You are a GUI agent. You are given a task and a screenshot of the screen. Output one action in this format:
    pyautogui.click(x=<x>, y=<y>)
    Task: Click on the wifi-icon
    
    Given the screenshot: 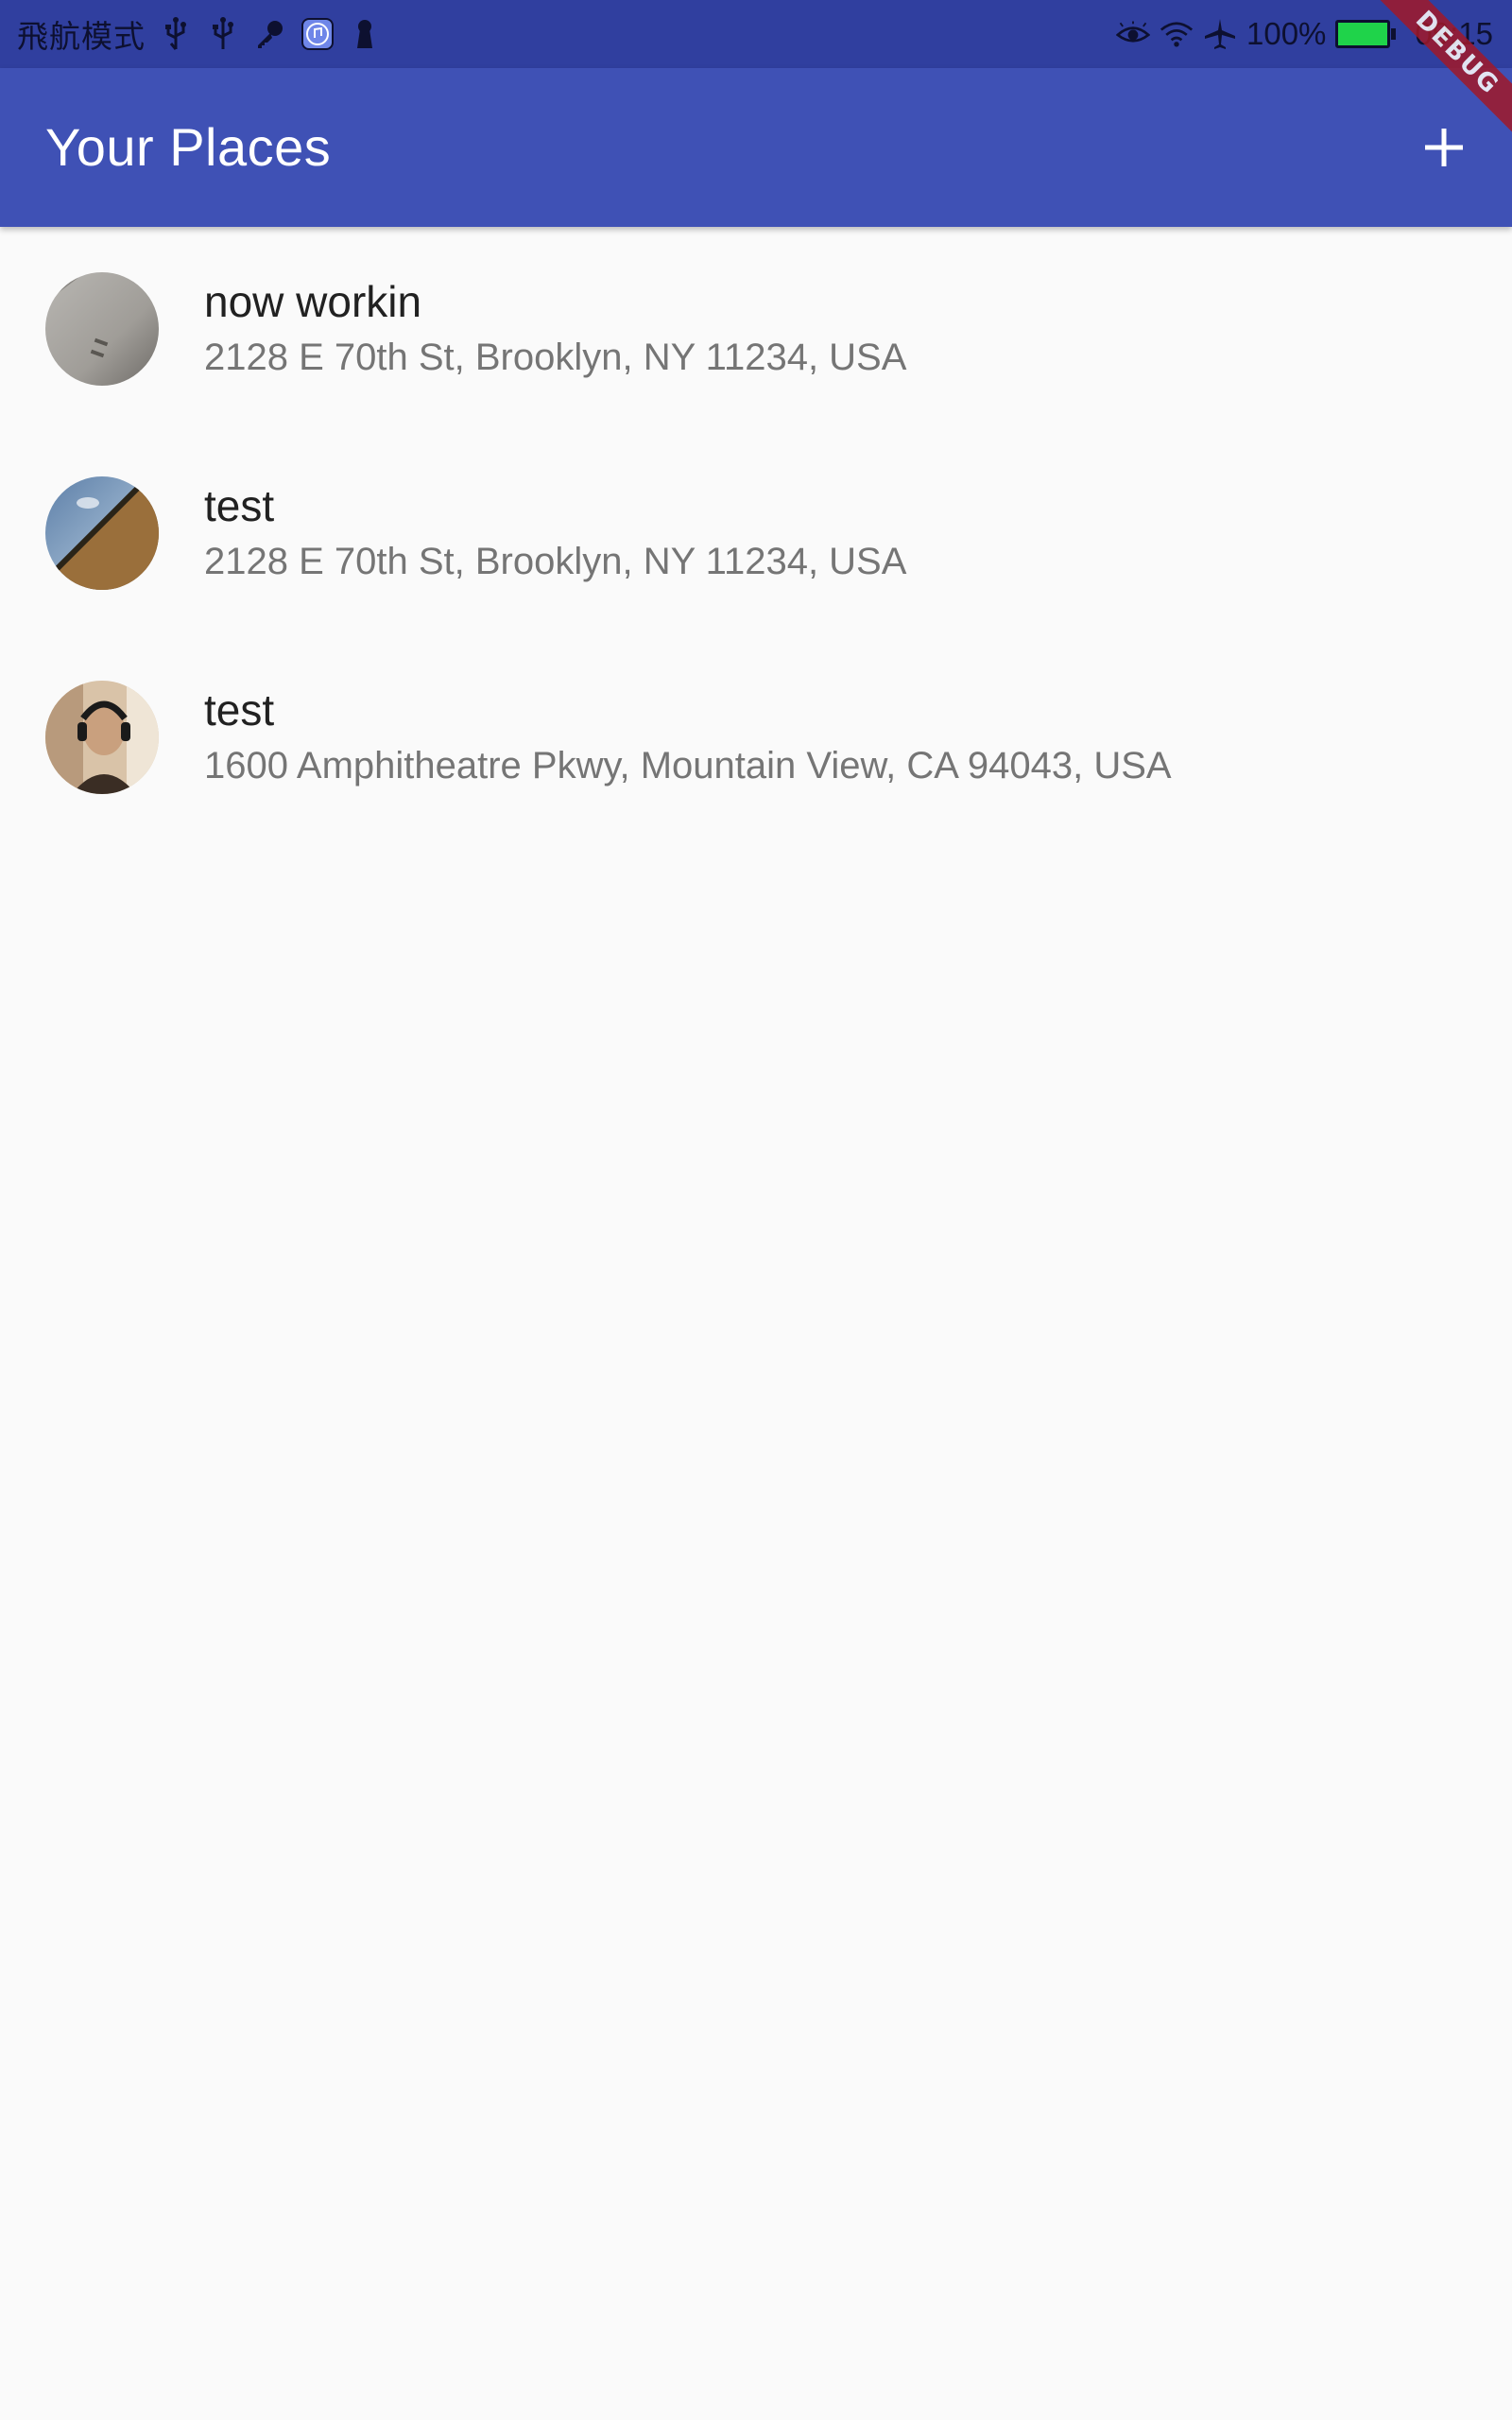 What is the action you would take?
    pyautogui.click(x=1177, y=34)
    